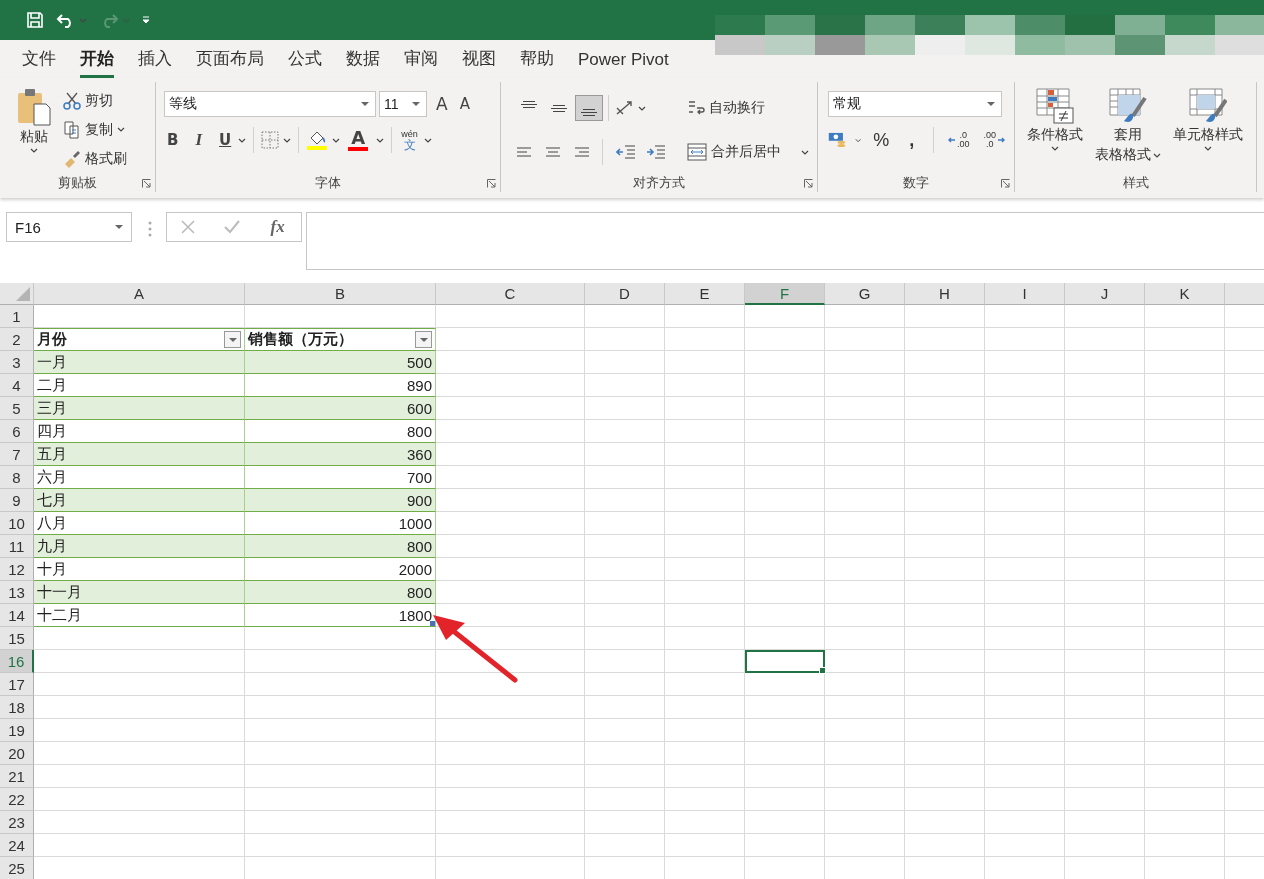 The width and height of the screenshot is (1264, 879). I want to click on row-header: 18, so click(17, 707).